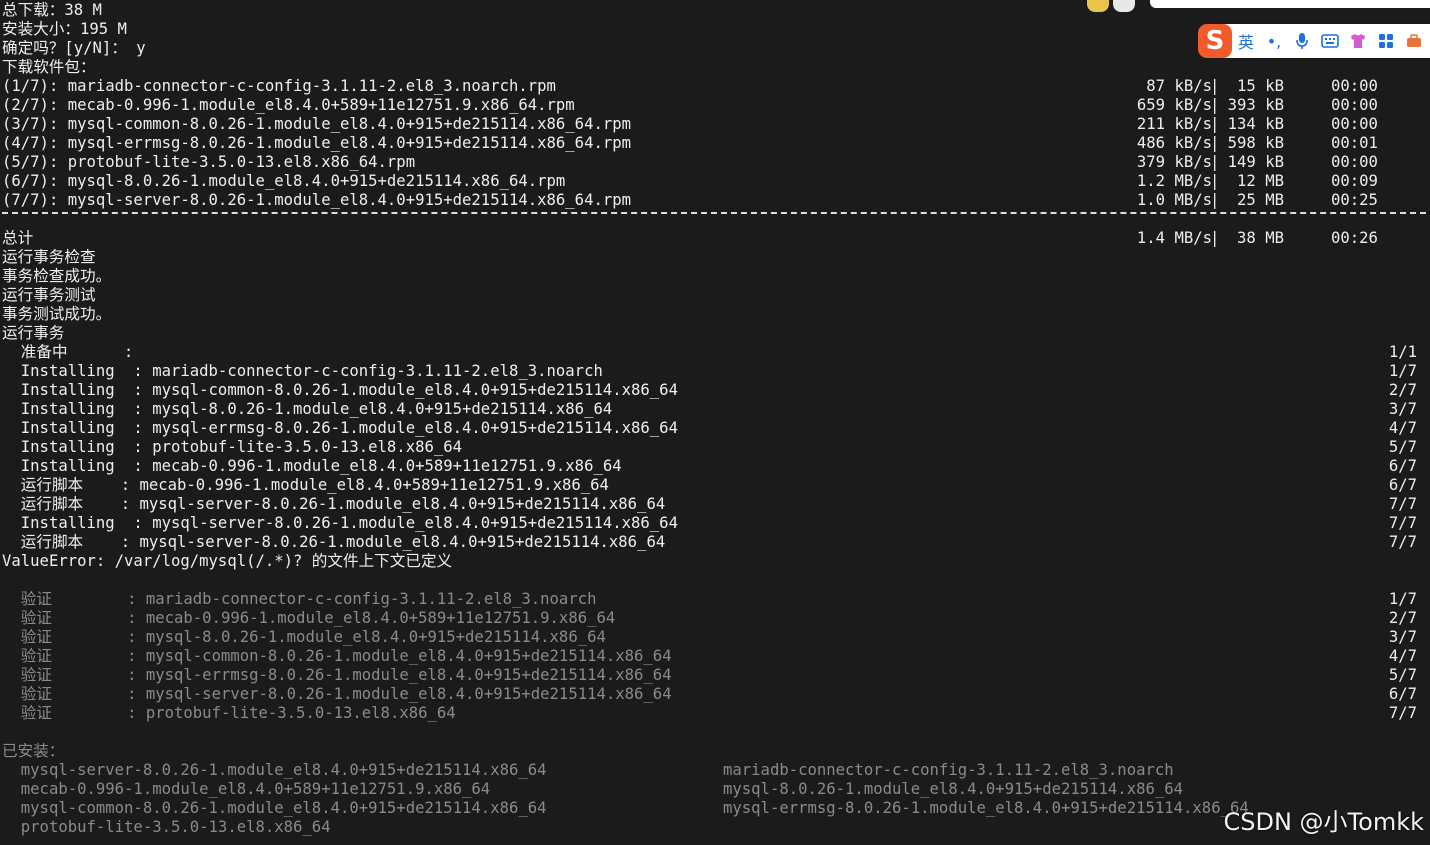 The width and height of the screenshot is (1430, 845). What do you see at coordinates (1402, 409) in the screenshot?
I see `install-step-progress: 3/7` at bounding box center [1402, 409].